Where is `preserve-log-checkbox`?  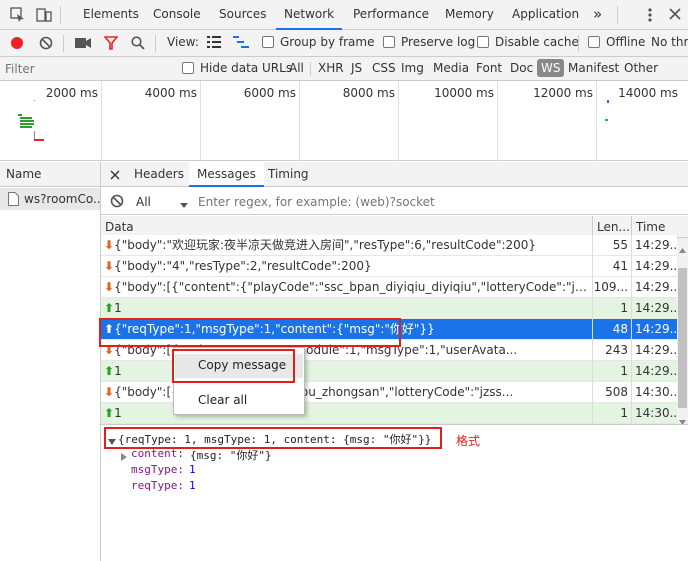
preserve-log-checkbox is located at coordinates (389, 42).